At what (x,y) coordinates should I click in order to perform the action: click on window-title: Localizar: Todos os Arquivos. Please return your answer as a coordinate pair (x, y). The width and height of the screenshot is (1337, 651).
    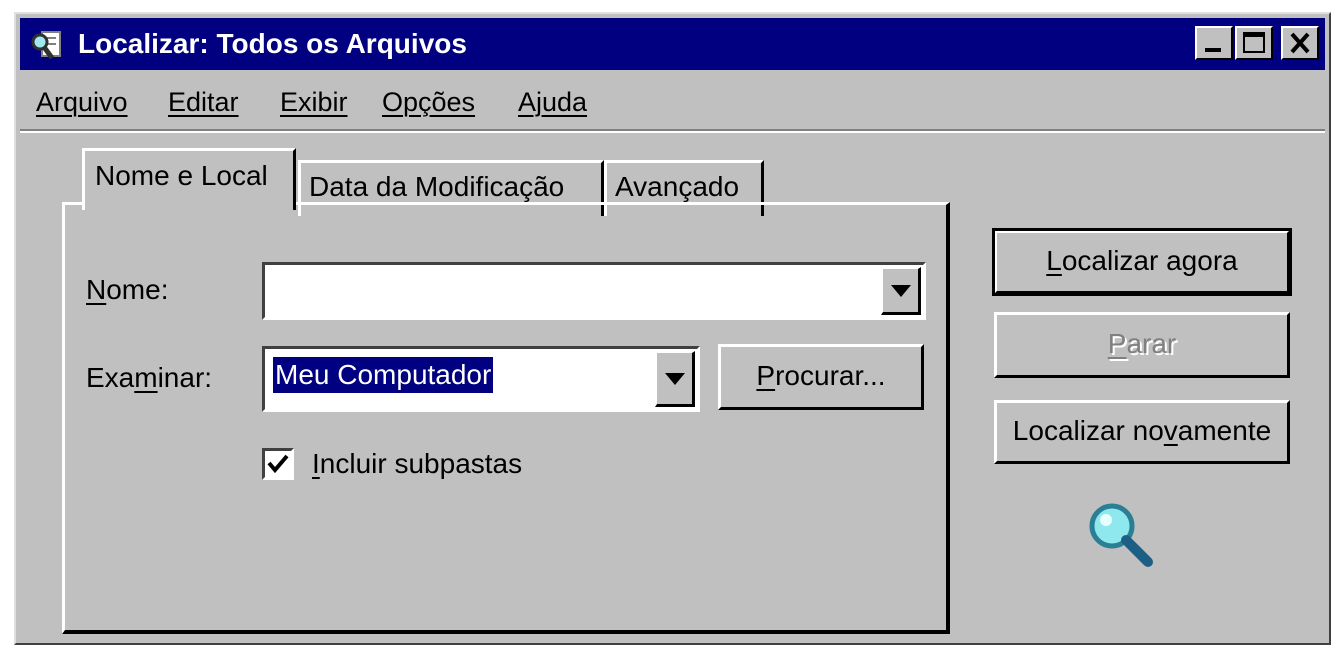
    Looking at the image, I should click on (272, 43).